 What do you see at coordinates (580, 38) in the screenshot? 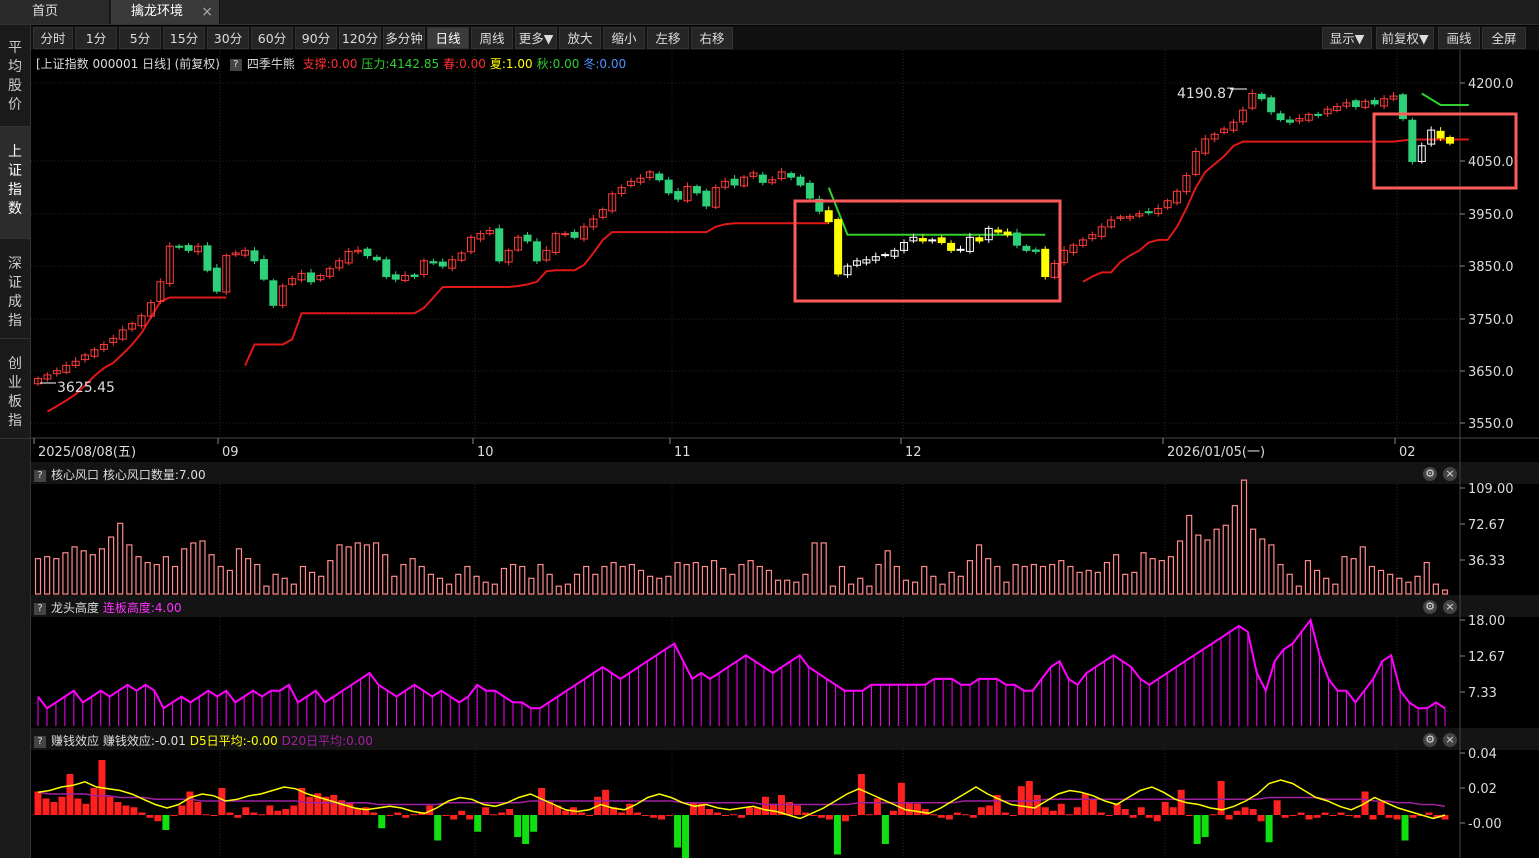
I see `zoom-in-button: 放大` at bounding box center [580, 38].